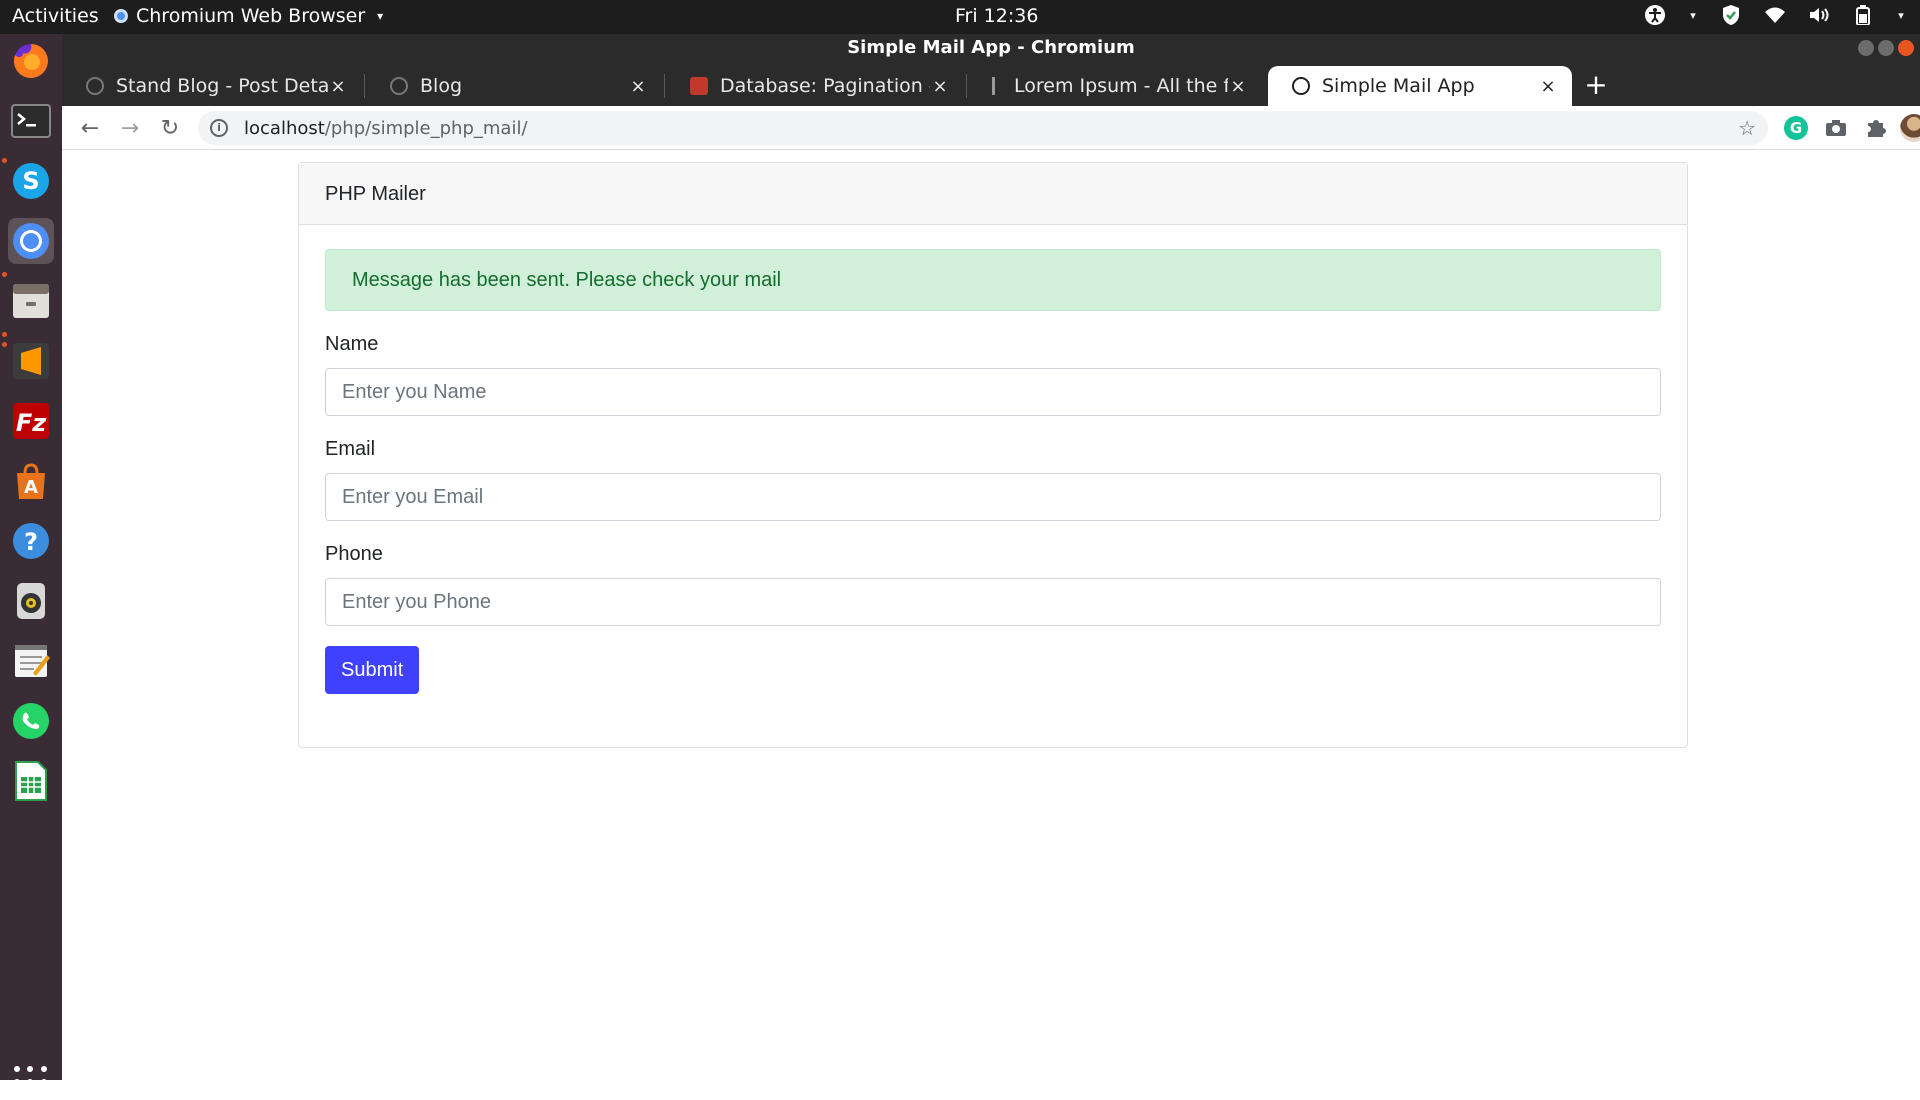 The width and height of the screenshot is (1920, 1100). I want to click on window-title: Simple Mail App - Chromium, so click(991, 47).